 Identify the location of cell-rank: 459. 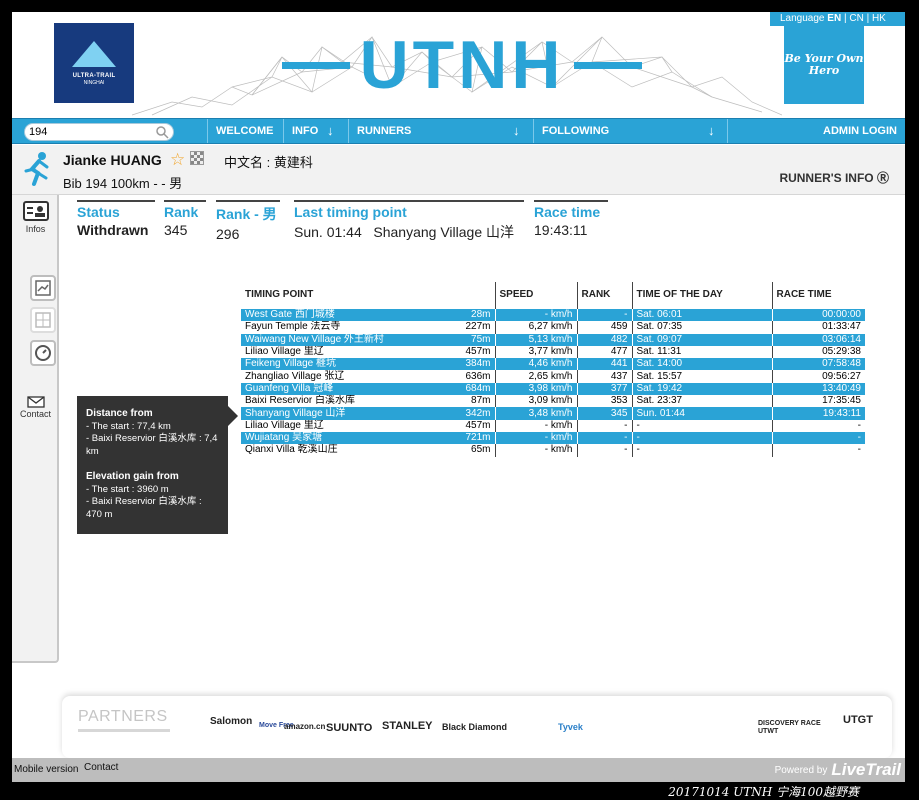
(604, 327).